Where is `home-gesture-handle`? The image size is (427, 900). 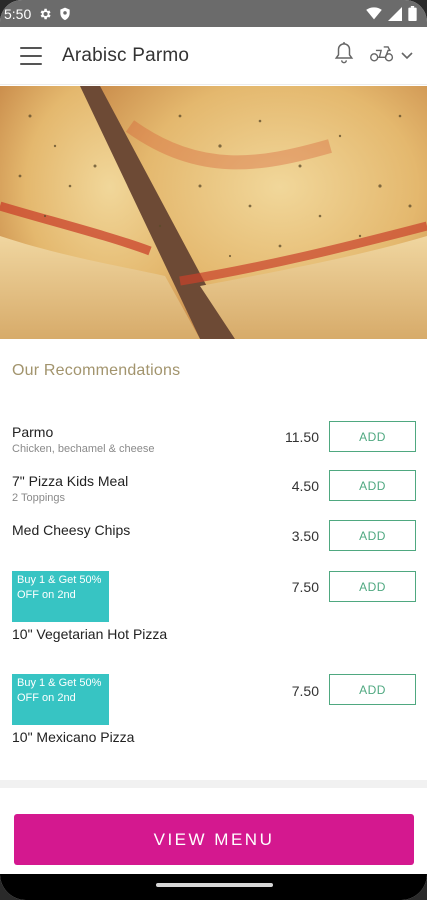
home-gesture-handle is located at coordinates (214, 885).